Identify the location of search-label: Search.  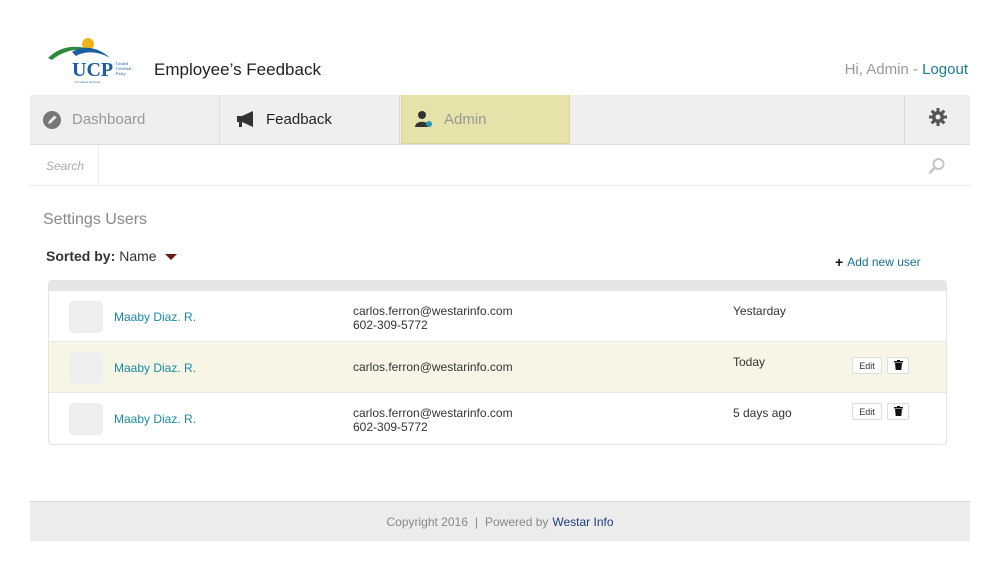
(65, 166).